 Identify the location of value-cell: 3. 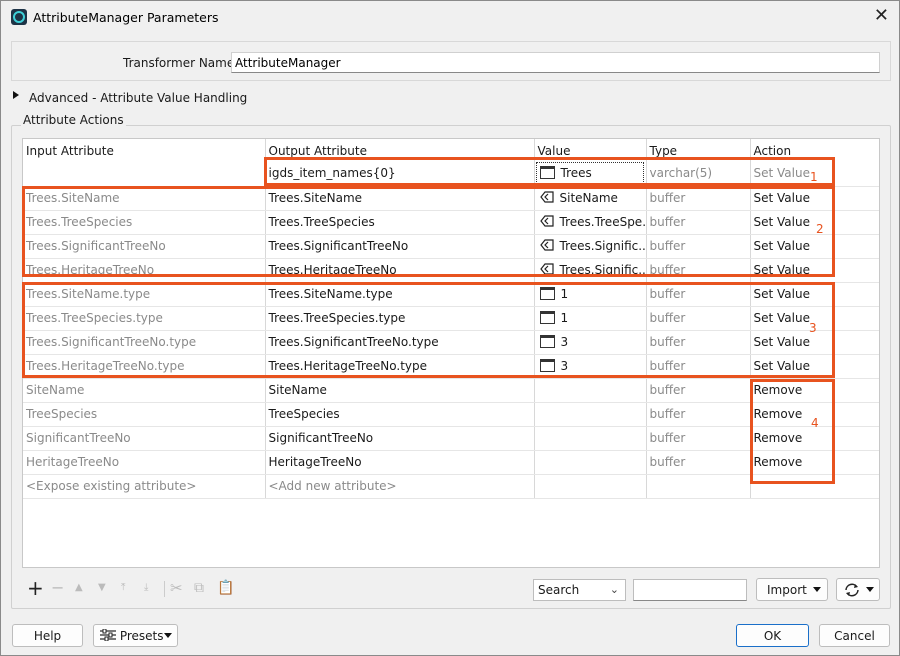
(590, 366).